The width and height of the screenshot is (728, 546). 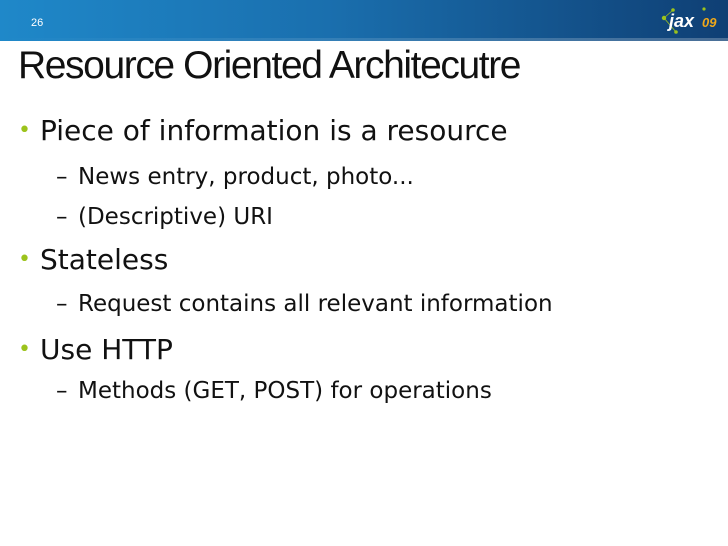 I want to click on bullet-item: • Stateless, so click(x=93, y=259).